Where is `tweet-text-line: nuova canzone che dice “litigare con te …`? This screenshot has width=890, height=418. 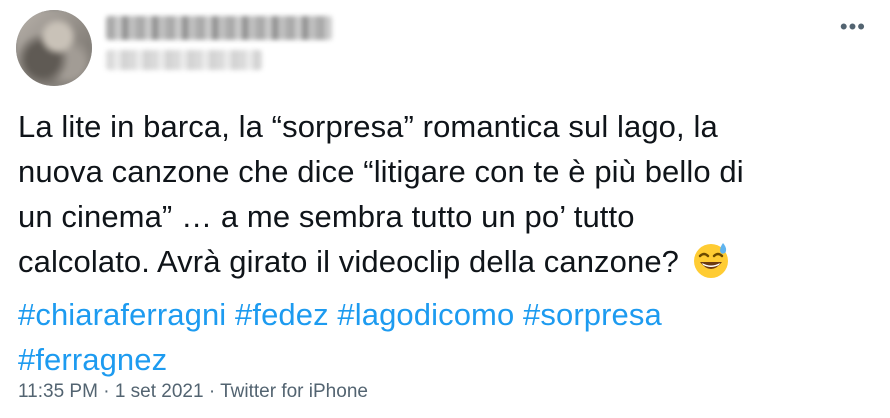 tweet-text-line: nuova canzone che dice “litigare con te … is located at coordinates (381, 171).